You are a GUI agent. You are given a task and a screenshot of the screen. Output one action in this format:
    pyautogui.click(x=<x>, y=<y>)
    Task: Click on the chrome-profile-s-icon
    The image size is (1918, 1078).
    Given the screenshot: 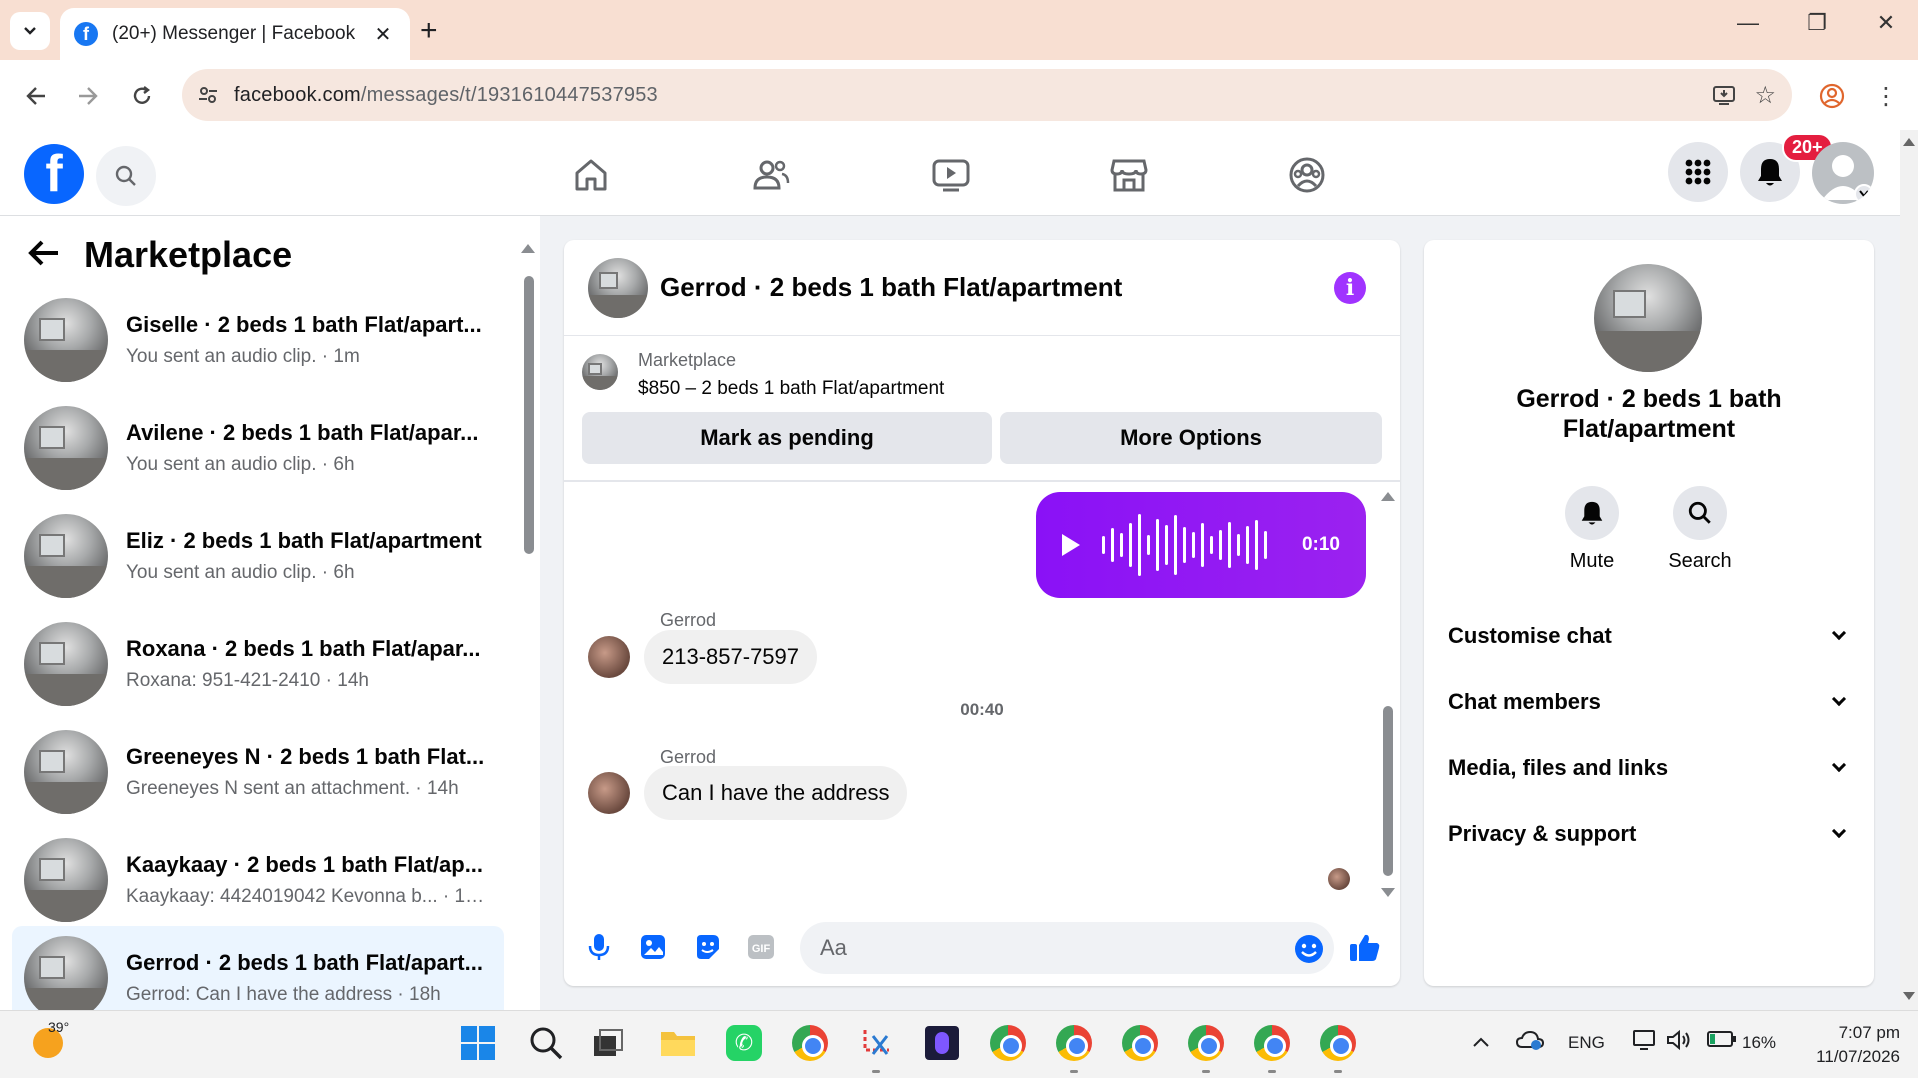 What is the action you would take?
    pyautogui.click(x=1074, y=1048)
    